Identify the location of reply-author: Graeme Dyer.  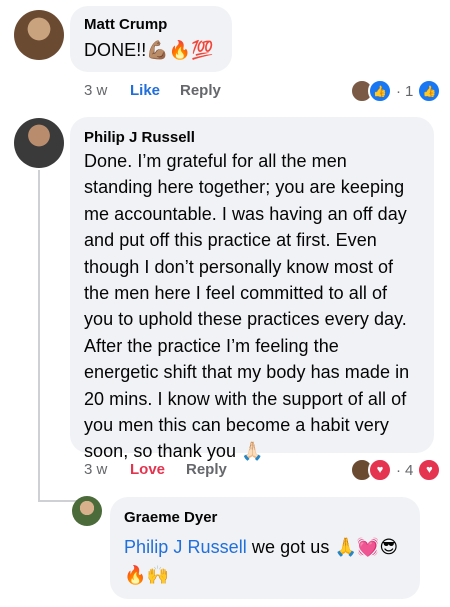
(265, 517).